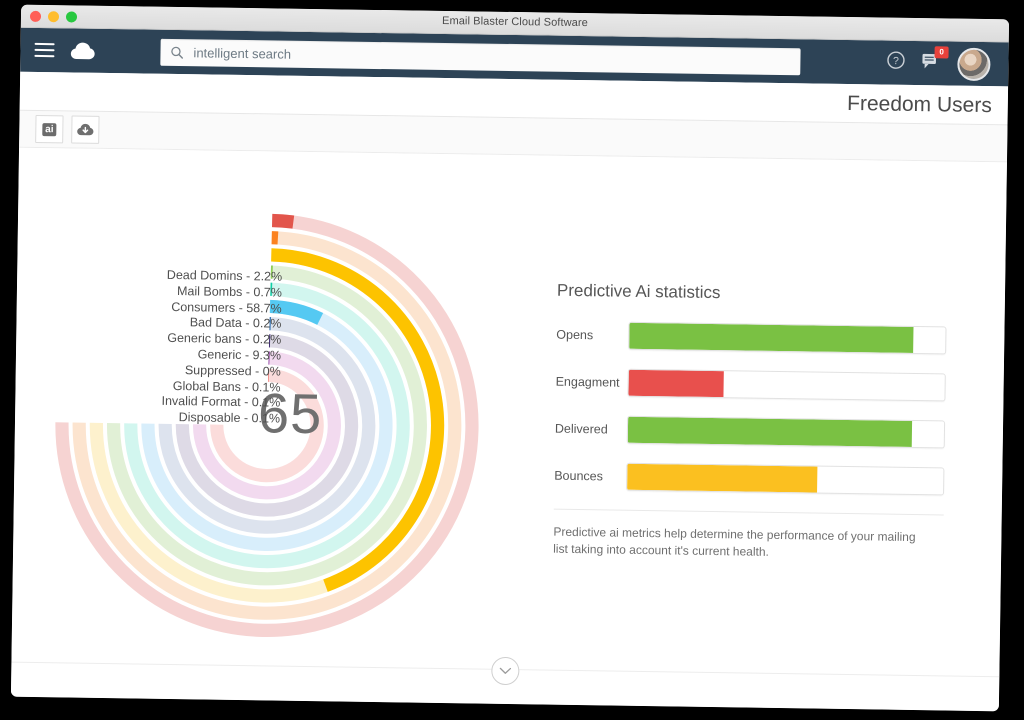 This screenshot has width=1024, height=720. What do you see at coordinates (579, 476) in the screenshot?
I see `stat-label: Bounces` at bounding box center [579, 476].